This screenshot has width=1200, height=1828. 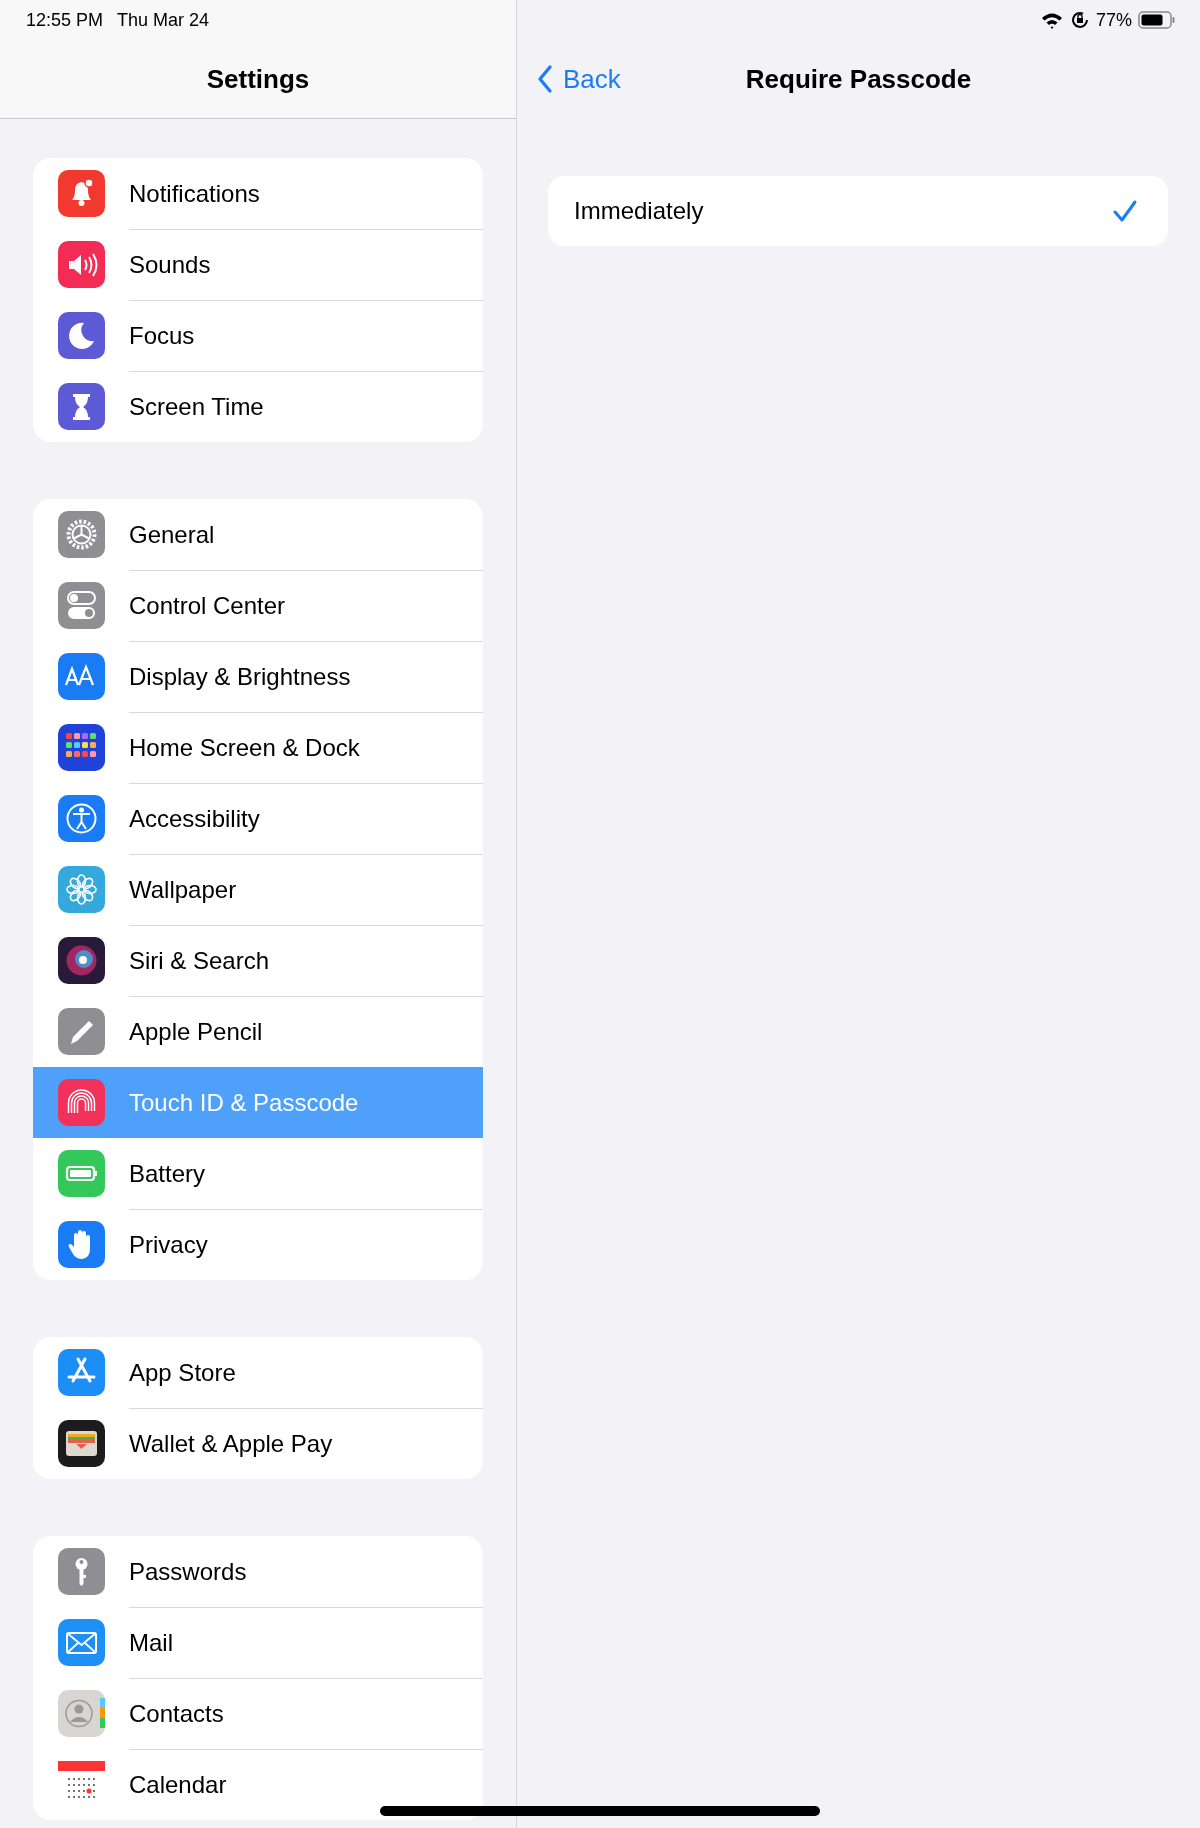 I want to click on moon-icon, so click(x=81, y=335).